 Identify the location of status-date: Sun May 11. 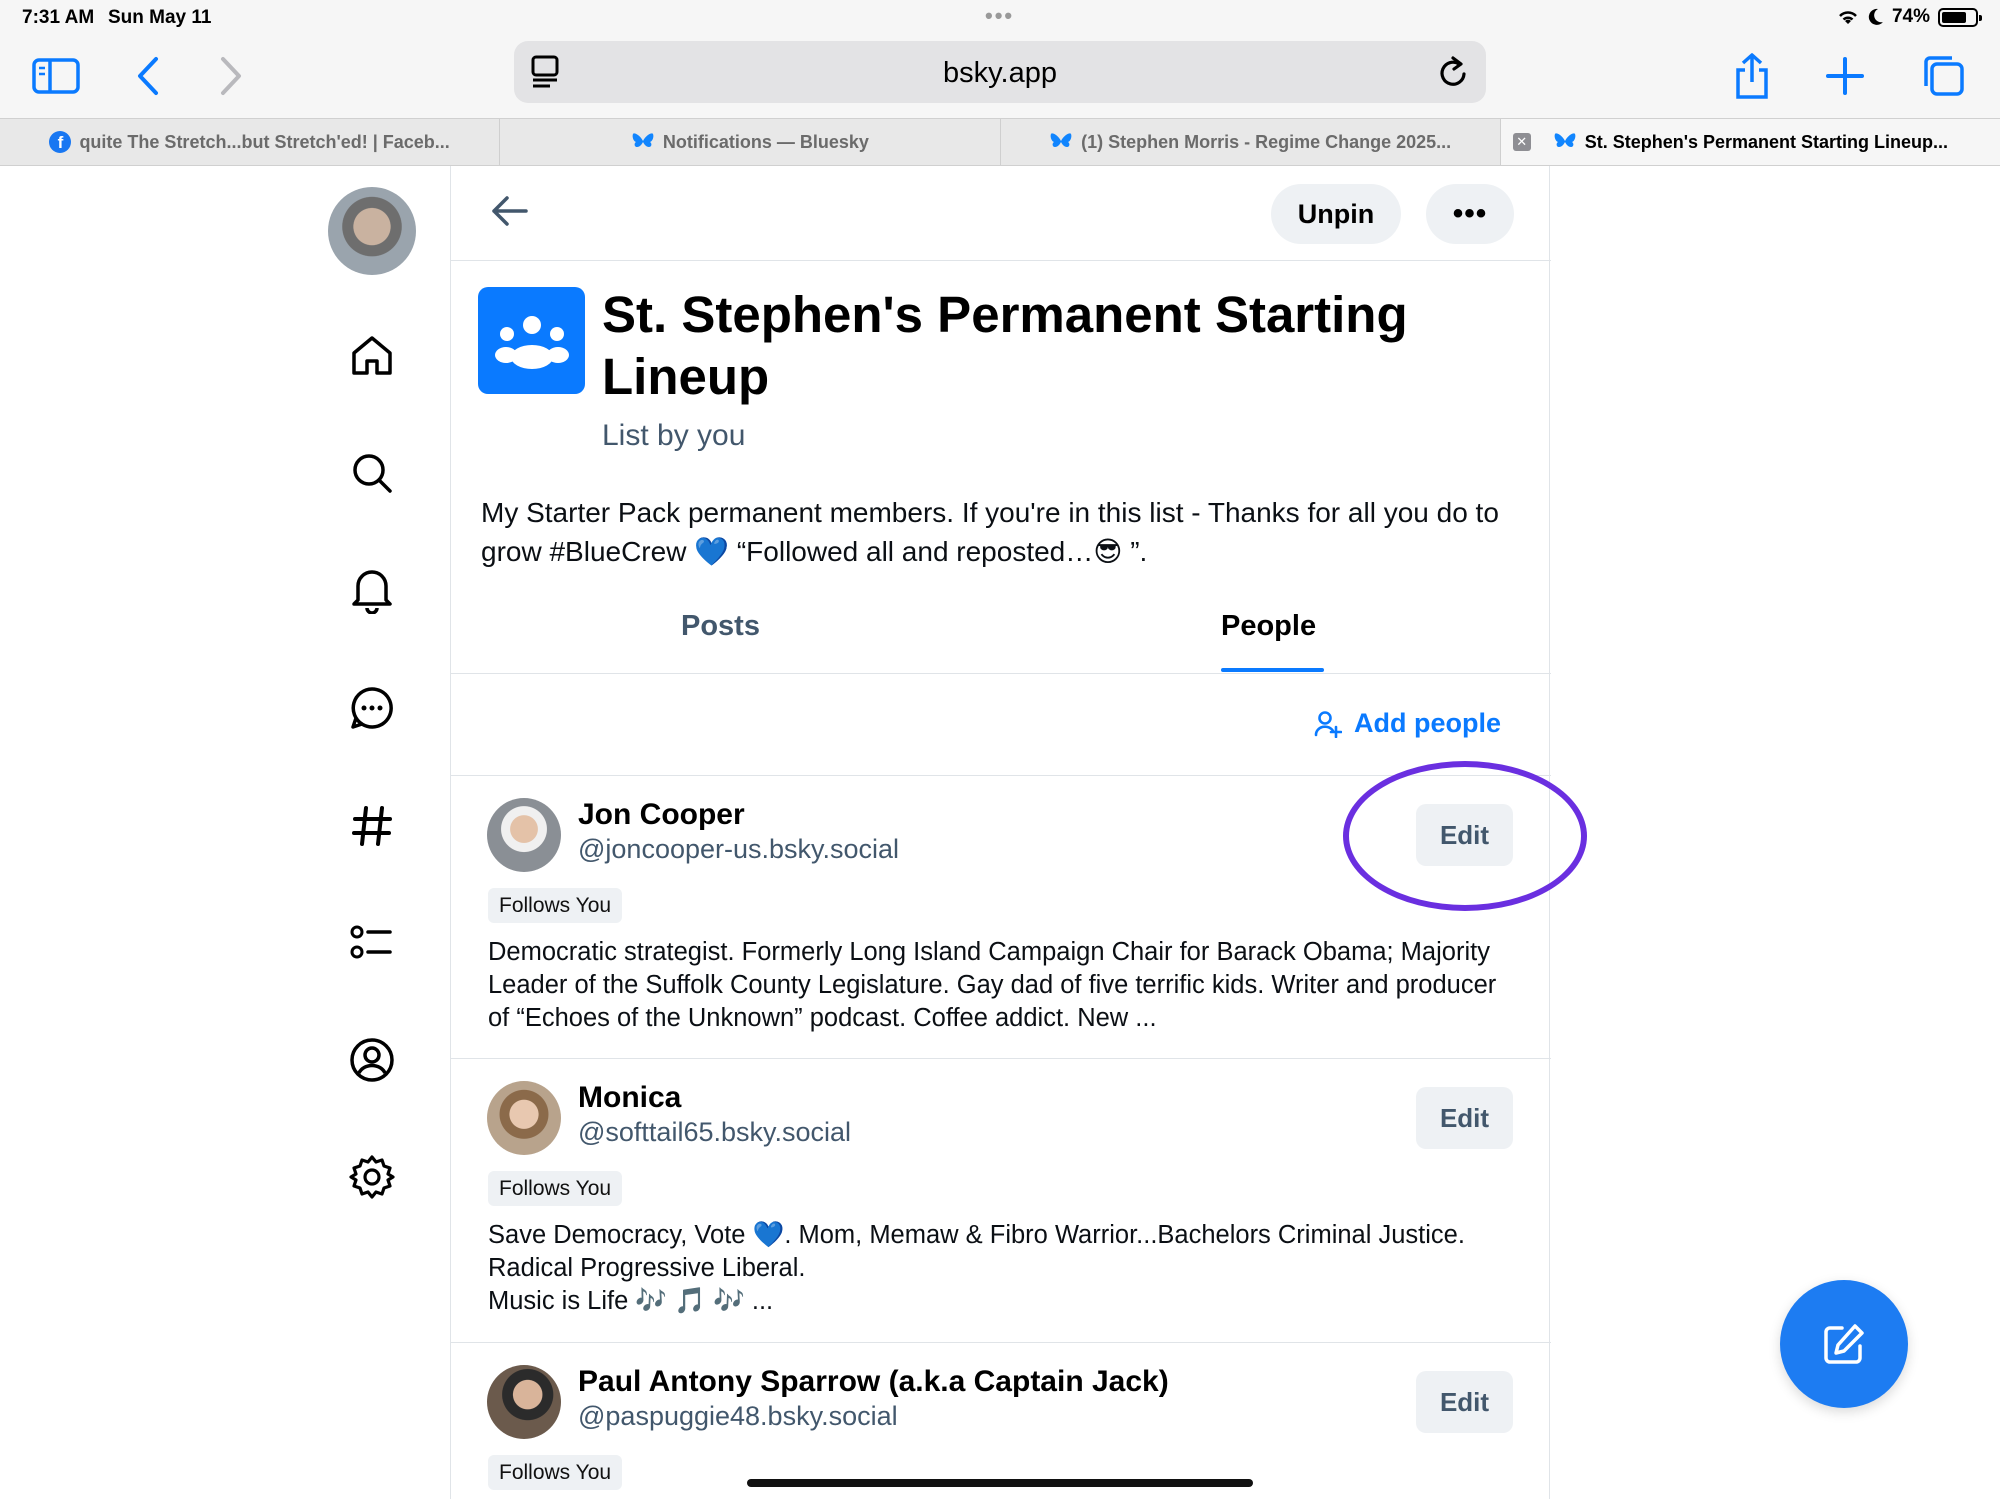
(160, 17).